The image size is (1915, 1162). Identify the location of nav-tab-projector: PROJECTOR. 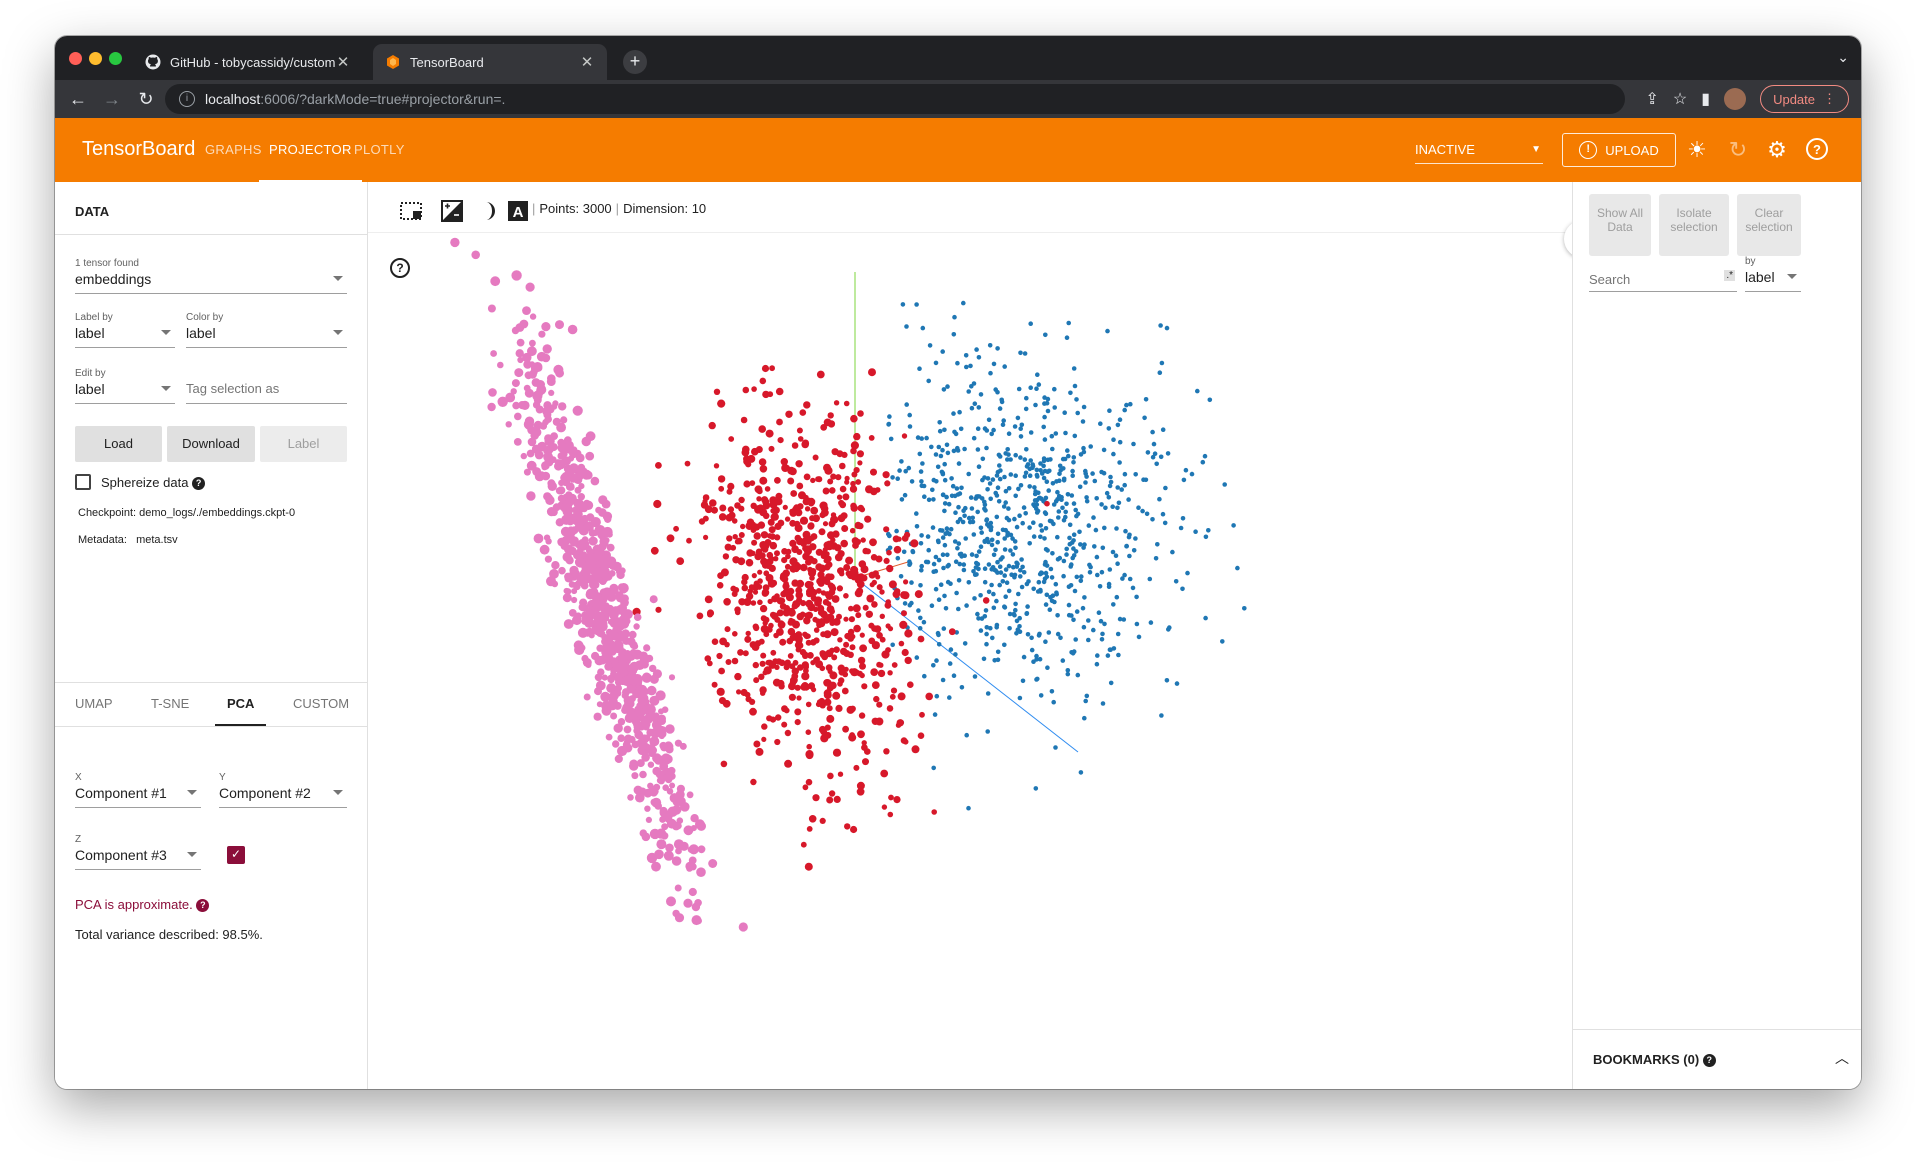
(310, 150).